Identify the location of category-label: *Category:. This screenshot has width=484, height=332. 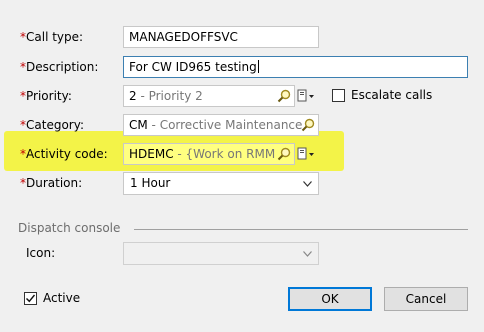
(52, 125).